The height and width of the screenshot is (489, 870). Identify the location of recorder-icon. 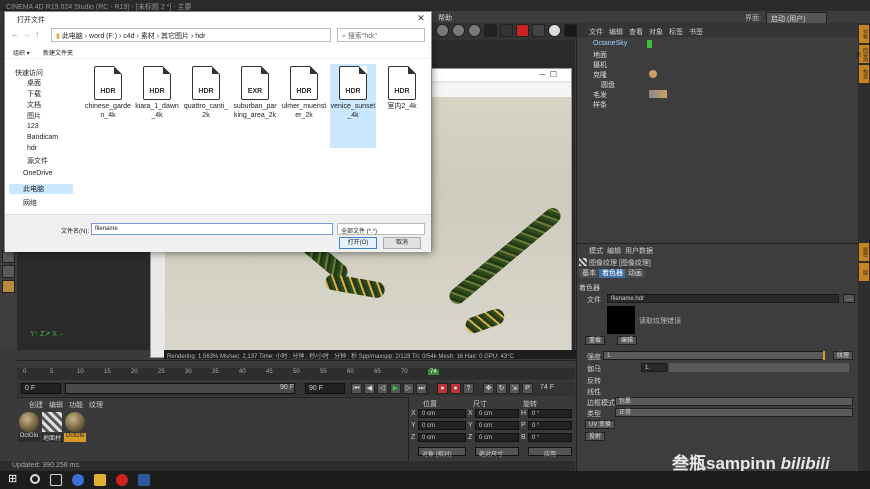
(122, 480).